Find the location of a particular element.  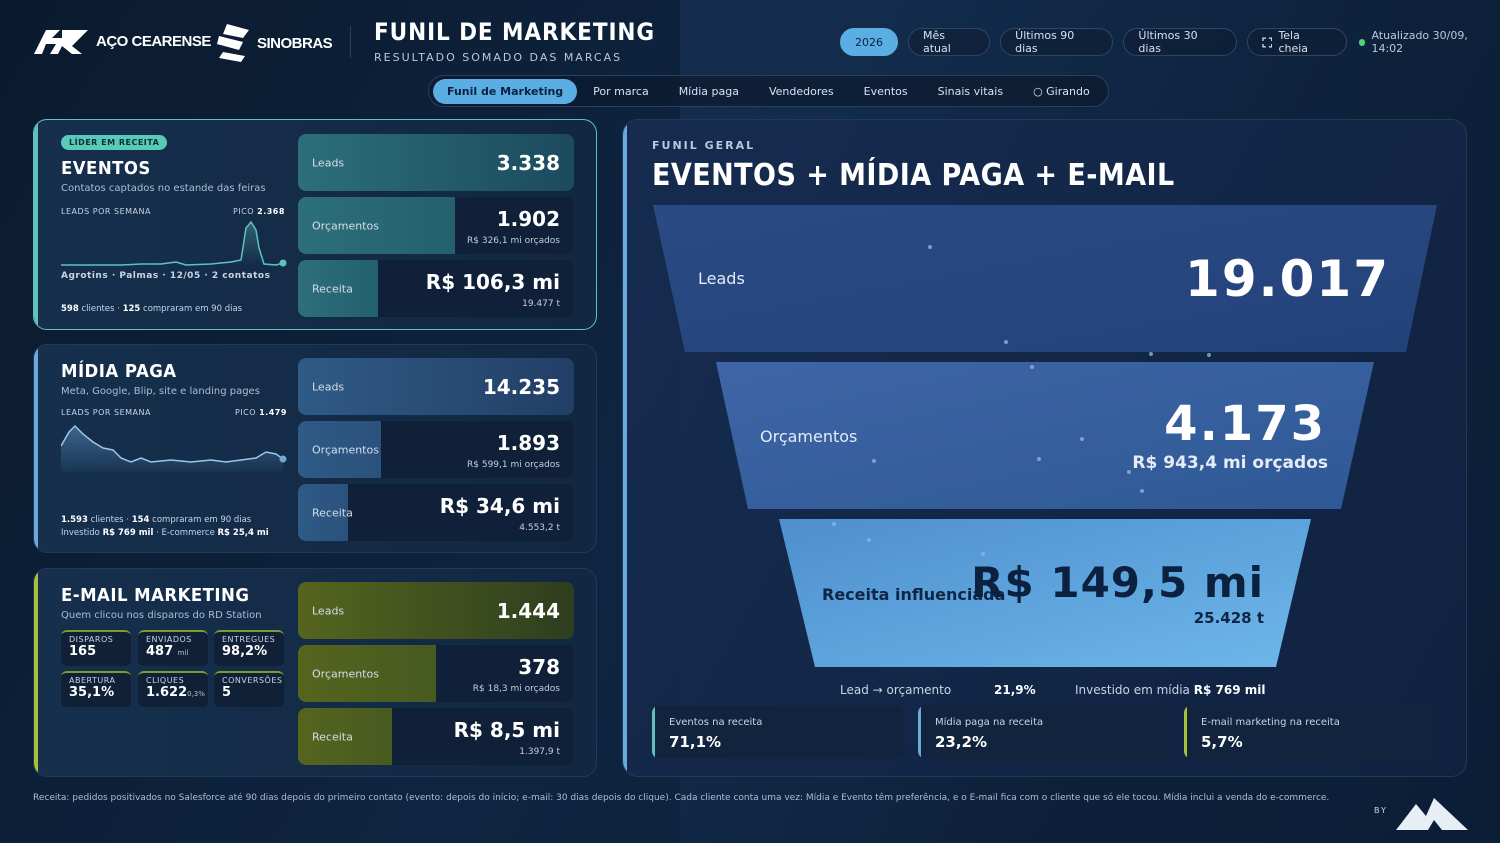

share-label: Eventos na receita is located at coordinates (716, 722).